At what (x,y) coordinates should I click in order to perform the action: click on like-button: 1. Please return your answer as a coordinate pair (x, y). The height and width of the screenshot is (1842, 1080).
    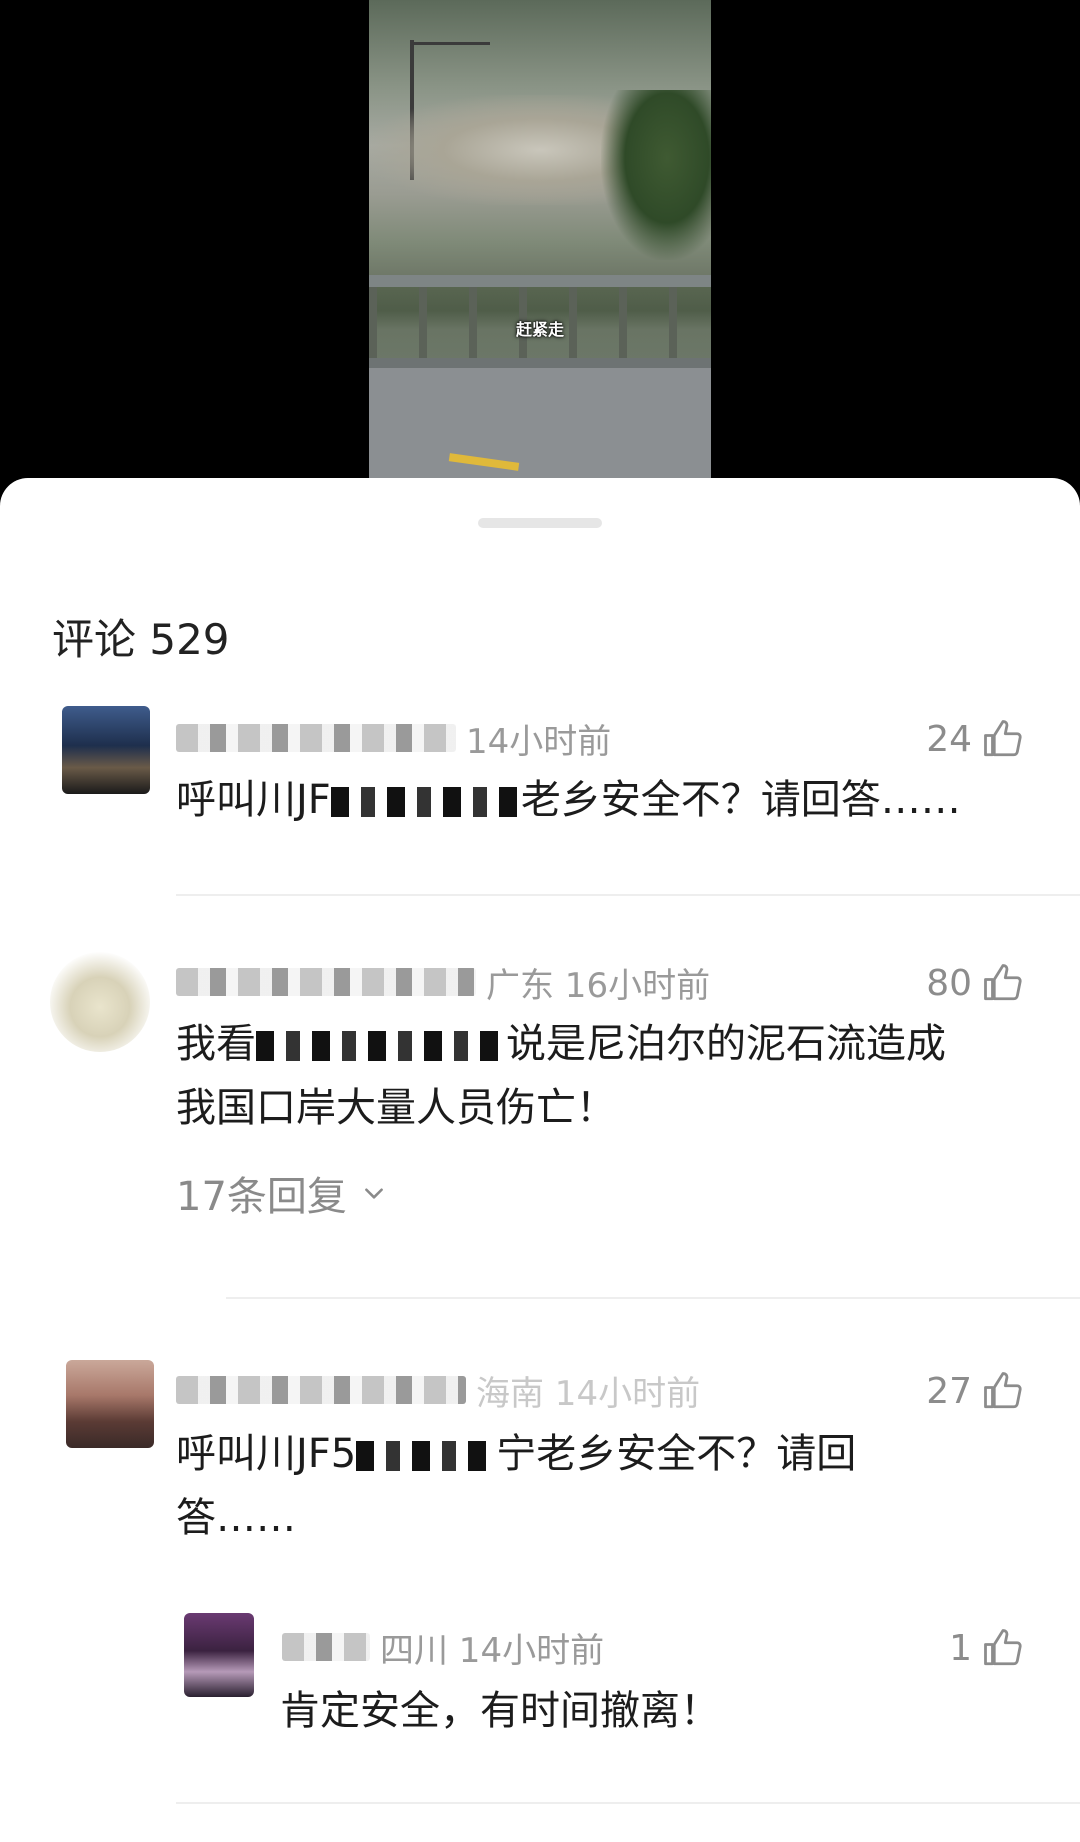
    Looking at the image, I should click on (986, 1648).